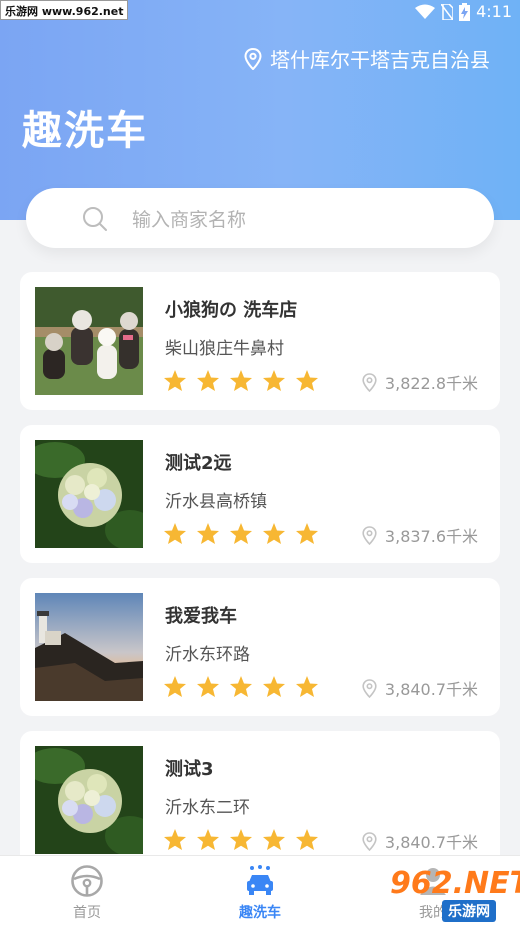 The image size is (520, 925). What do you see at coordinates (380, 60) in the screenshot?
I see `location-label: 塔什库尔干塔吉克自治县` at bounding box center [380, 60].